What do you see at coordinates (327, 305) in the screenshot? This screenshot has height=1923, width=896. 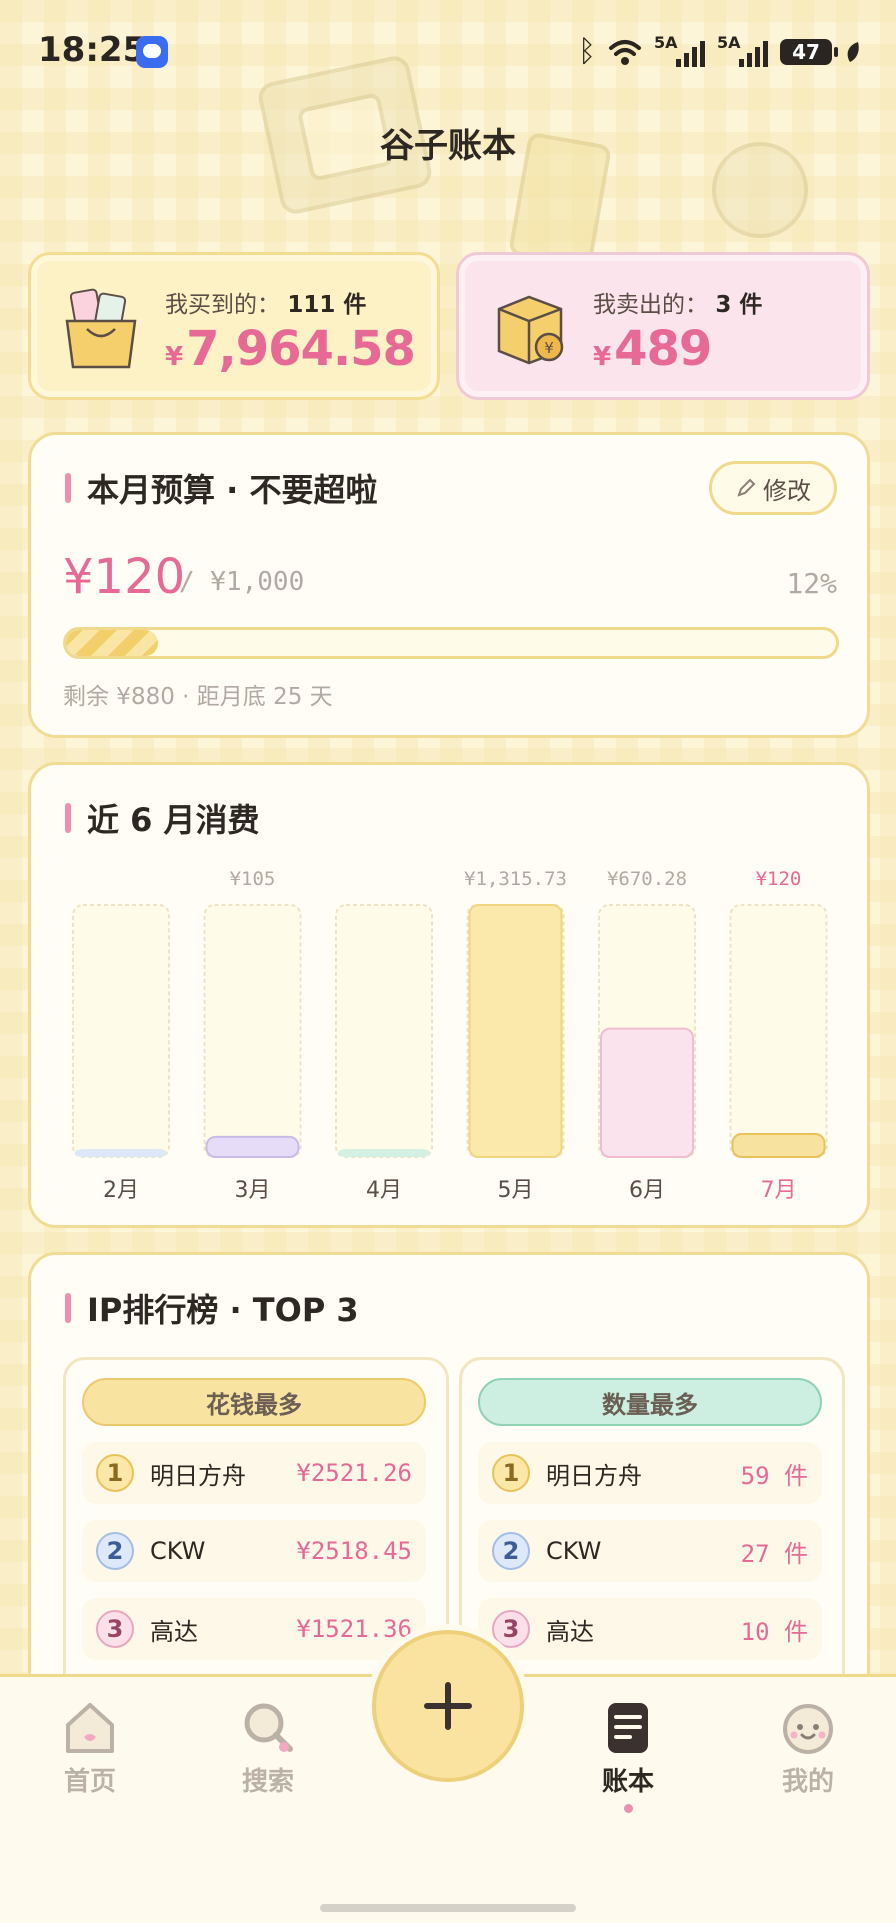 I see `bought-count: 111 件` at bounding box center [327, 305].